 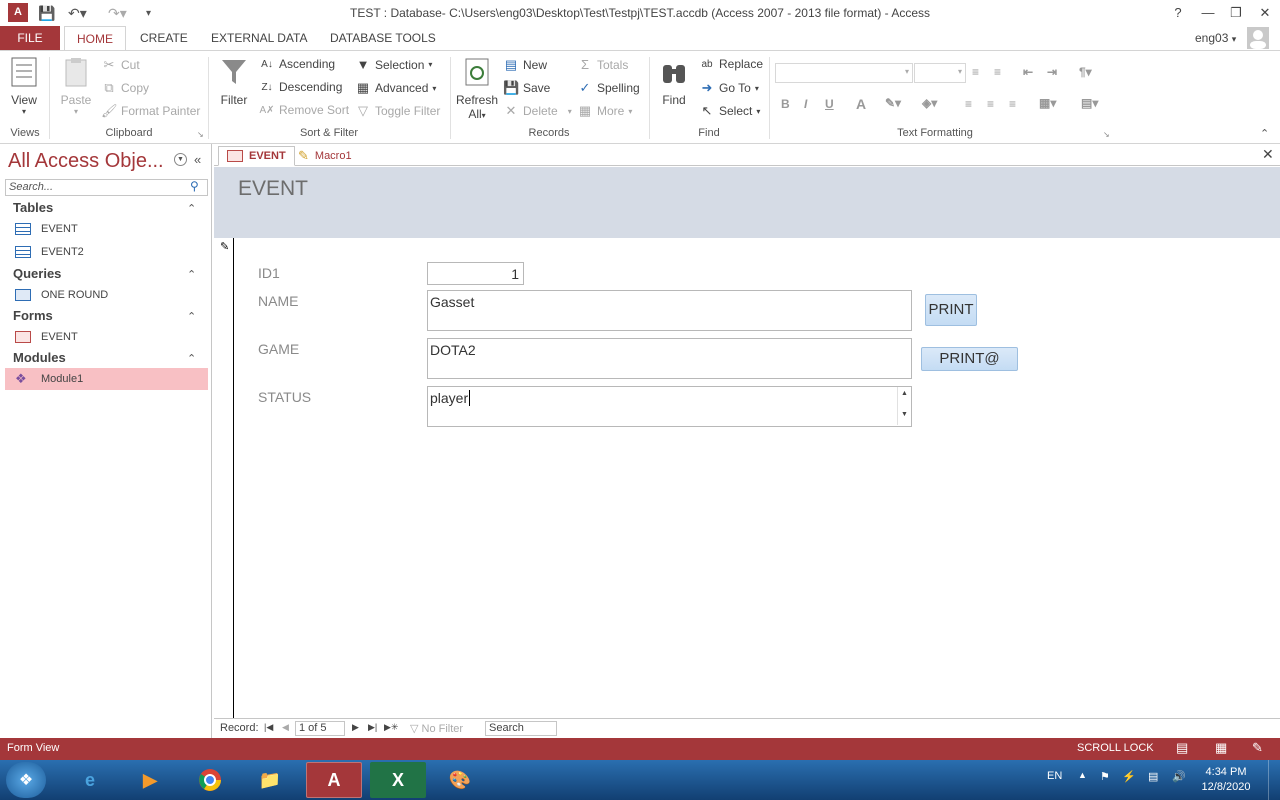 What do you see at coordinates (334, 780) in the screenshot?
I see `taskbar-access-icon: A` at bounding box center [334, 780].